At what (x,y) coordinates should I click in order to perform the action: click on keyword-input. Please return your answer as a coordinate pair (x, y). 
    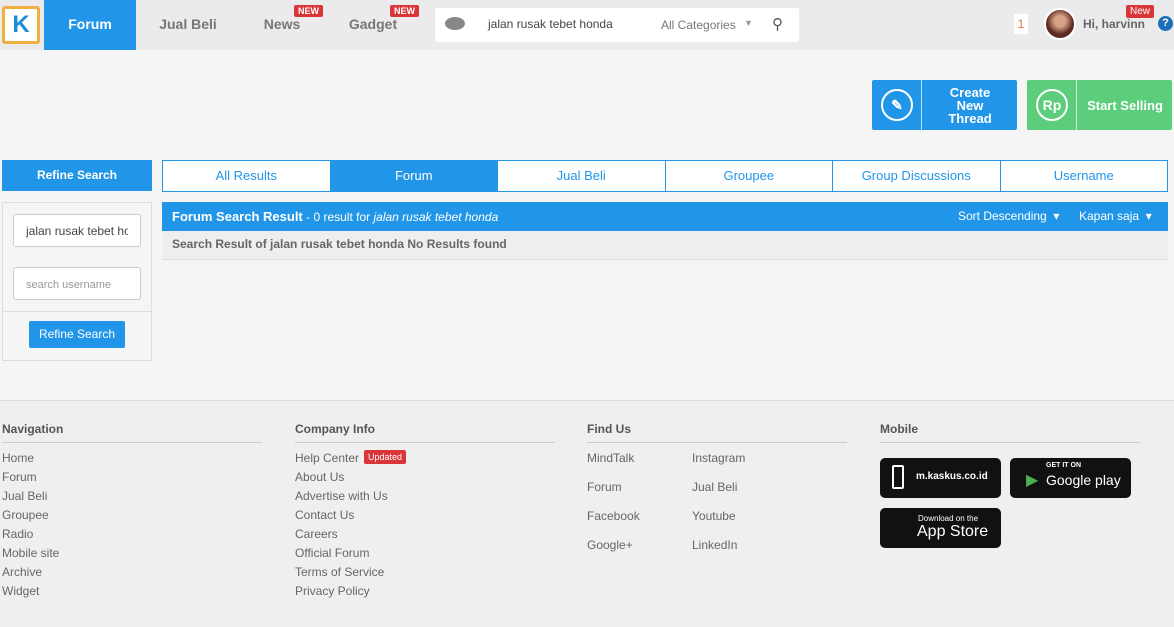
    Looking at the image, I should click on (77, 230).